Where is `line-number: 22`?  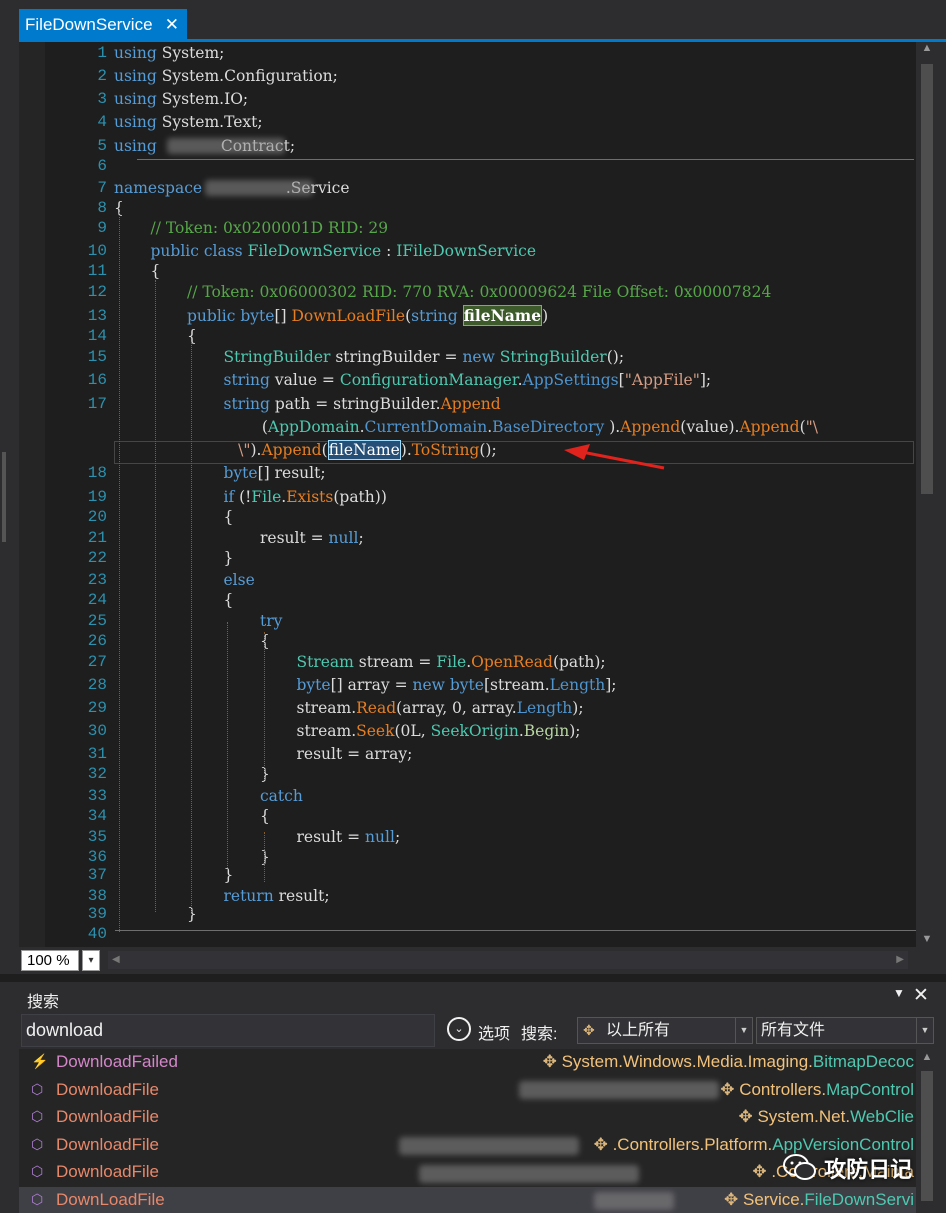
line-number: 22 is located at coordinates (97, 558).